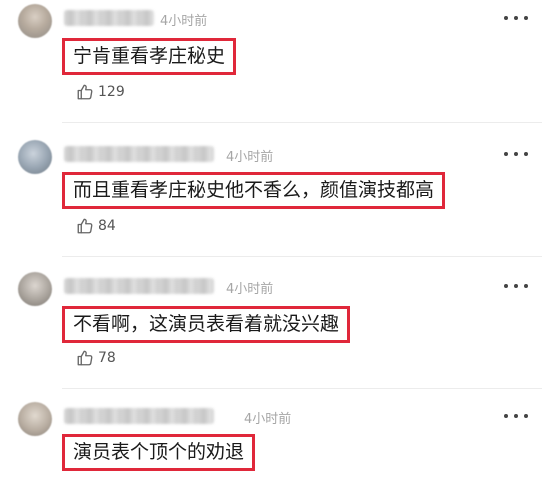 The width and height of the screenshot is (550, 481). I want to click on comment-text: 而且重看孝庄秘史他不香么，颜值演技都高, so click(254, 190).